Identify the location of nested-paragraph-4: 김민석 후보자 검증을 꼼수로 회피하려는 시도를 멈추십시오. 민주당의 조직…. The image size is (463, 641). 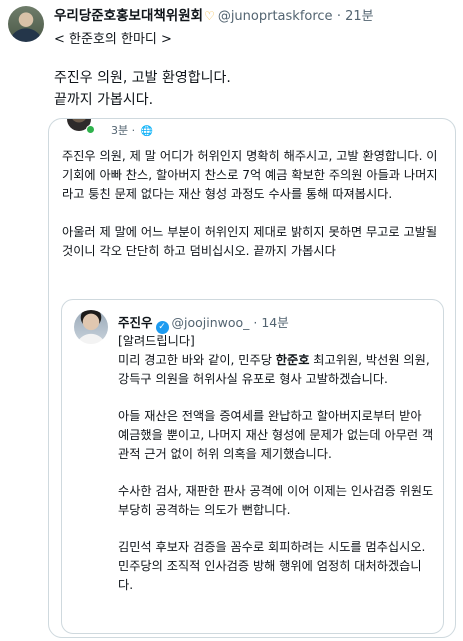
(272, 566).